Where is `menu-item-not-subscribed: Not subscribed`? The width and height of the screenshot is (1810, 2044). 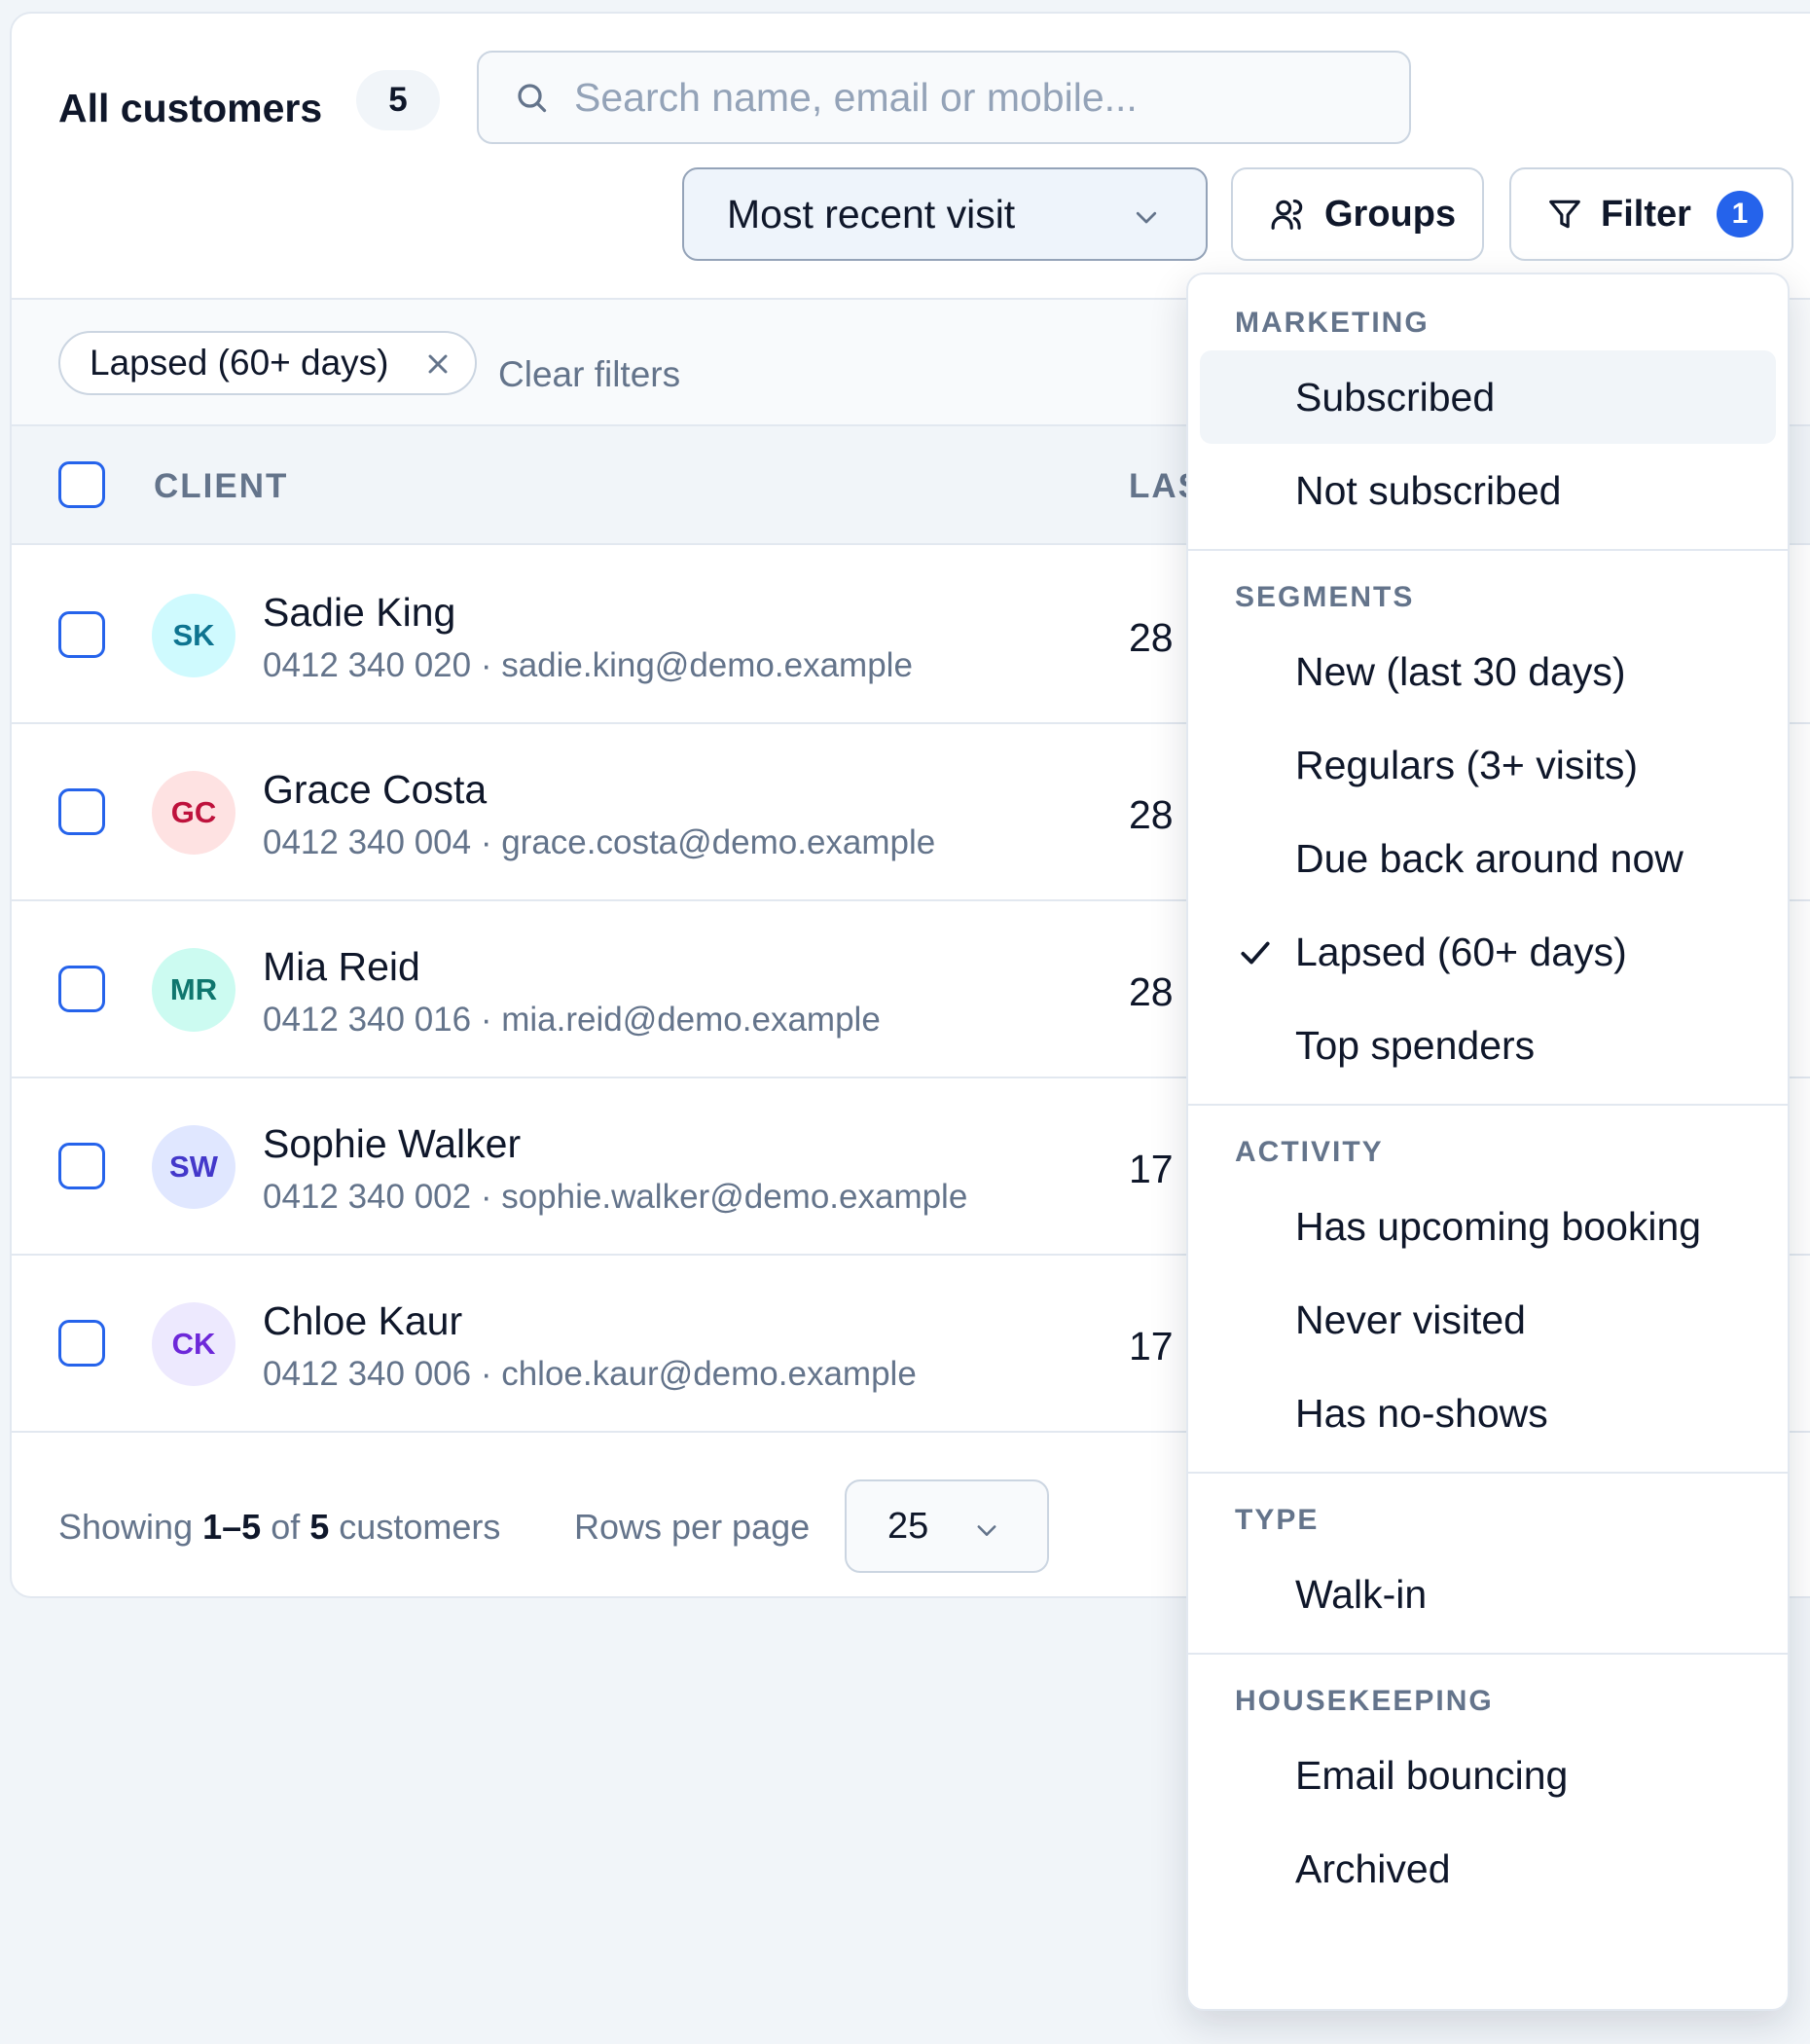 menu-item-not-subscribed: Not subscribed is located at coordinates (1488, 491).